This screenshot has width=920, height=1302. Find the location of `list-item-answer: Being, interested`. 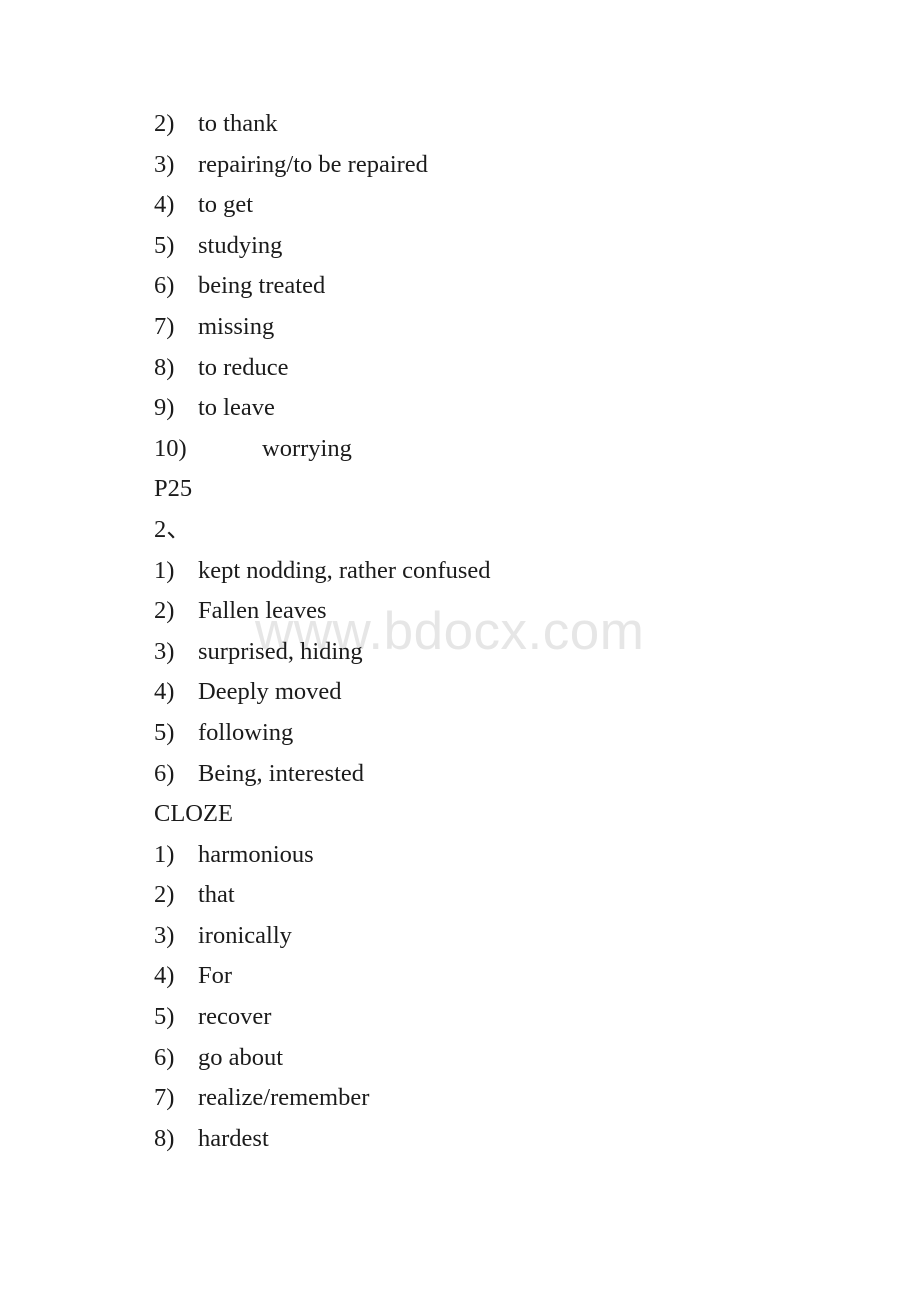

list-item-answer: Being, interested is located at coordinates (281, 773).